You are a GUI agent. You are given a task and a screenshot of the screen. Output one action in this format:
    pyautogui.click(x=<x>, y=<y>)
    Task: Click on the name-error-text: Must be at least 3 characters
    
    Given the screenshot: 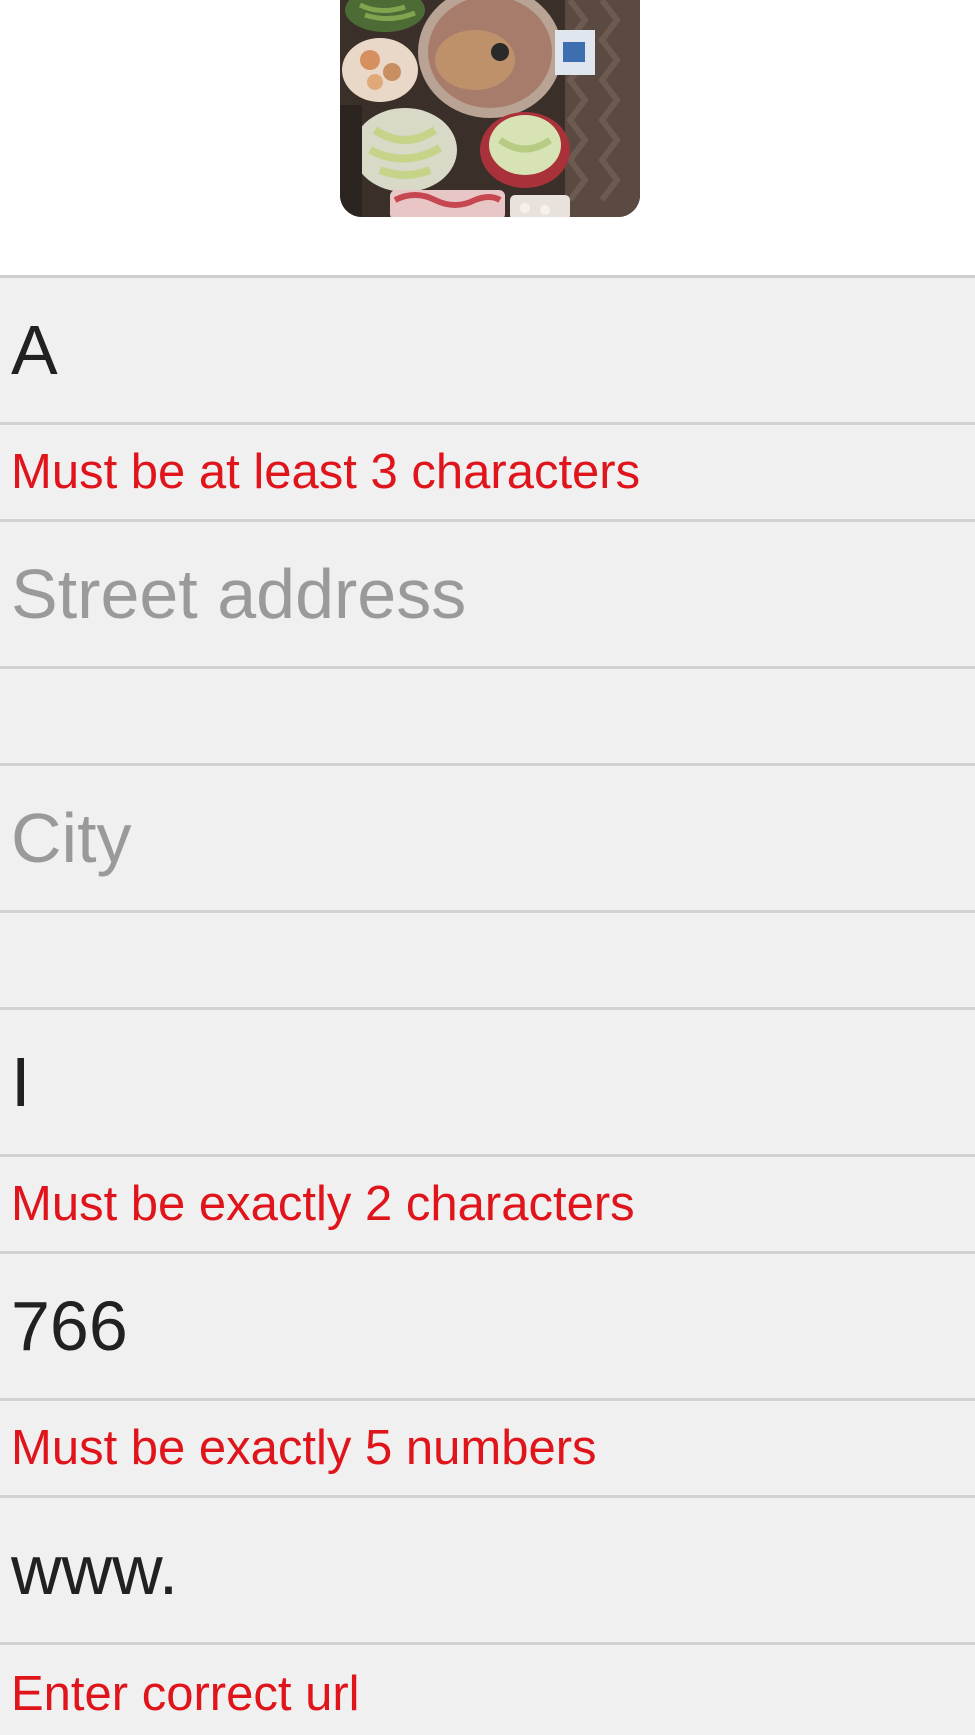 What is the action you would take?
    pyautogui.click(x=326, y=472)
    